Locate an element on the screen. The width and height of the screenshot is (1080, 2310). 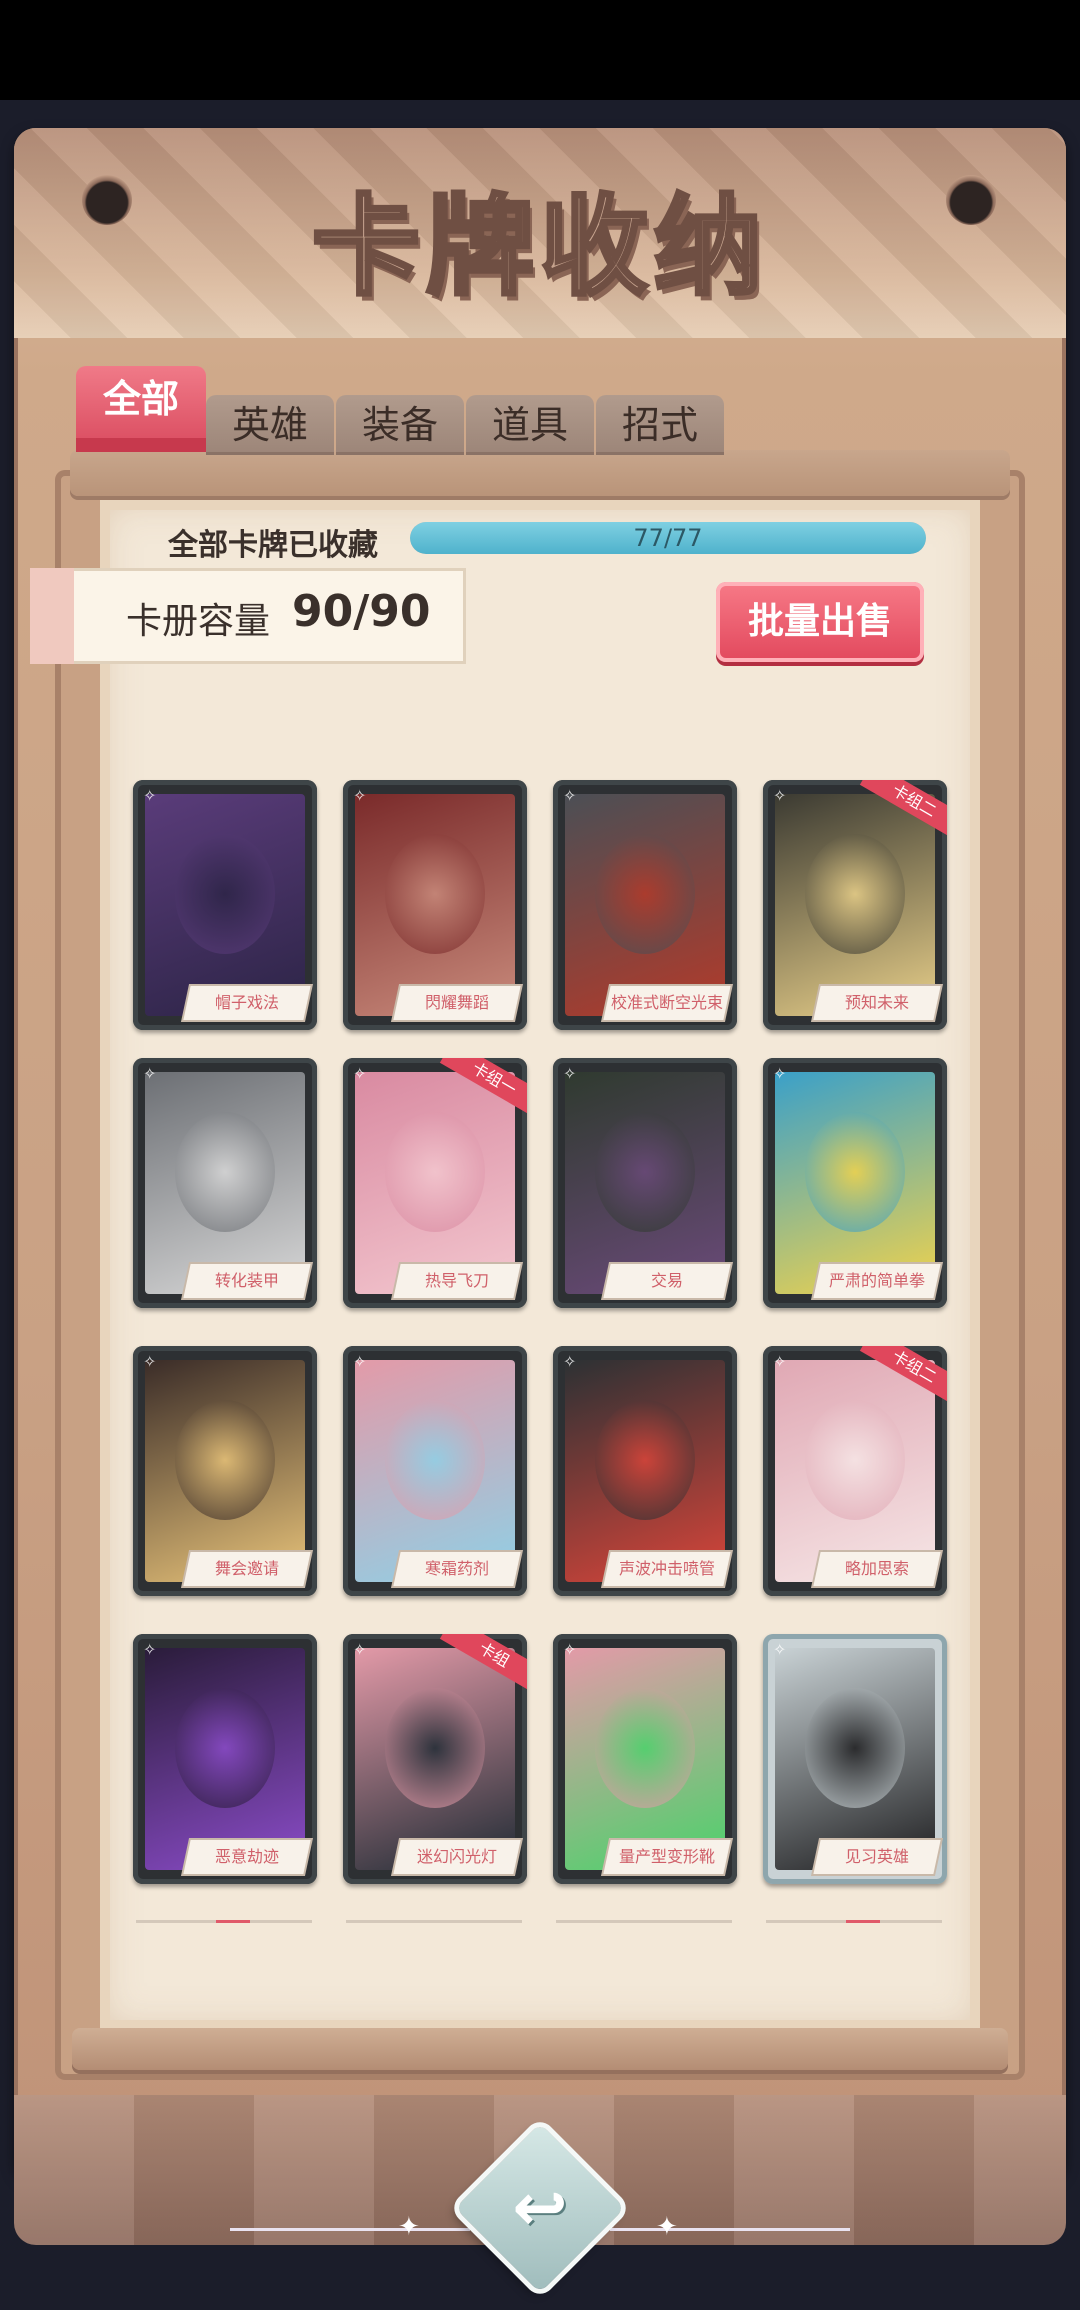
collection-progress-bar: 77/77 is located at coordinates (668, 538).